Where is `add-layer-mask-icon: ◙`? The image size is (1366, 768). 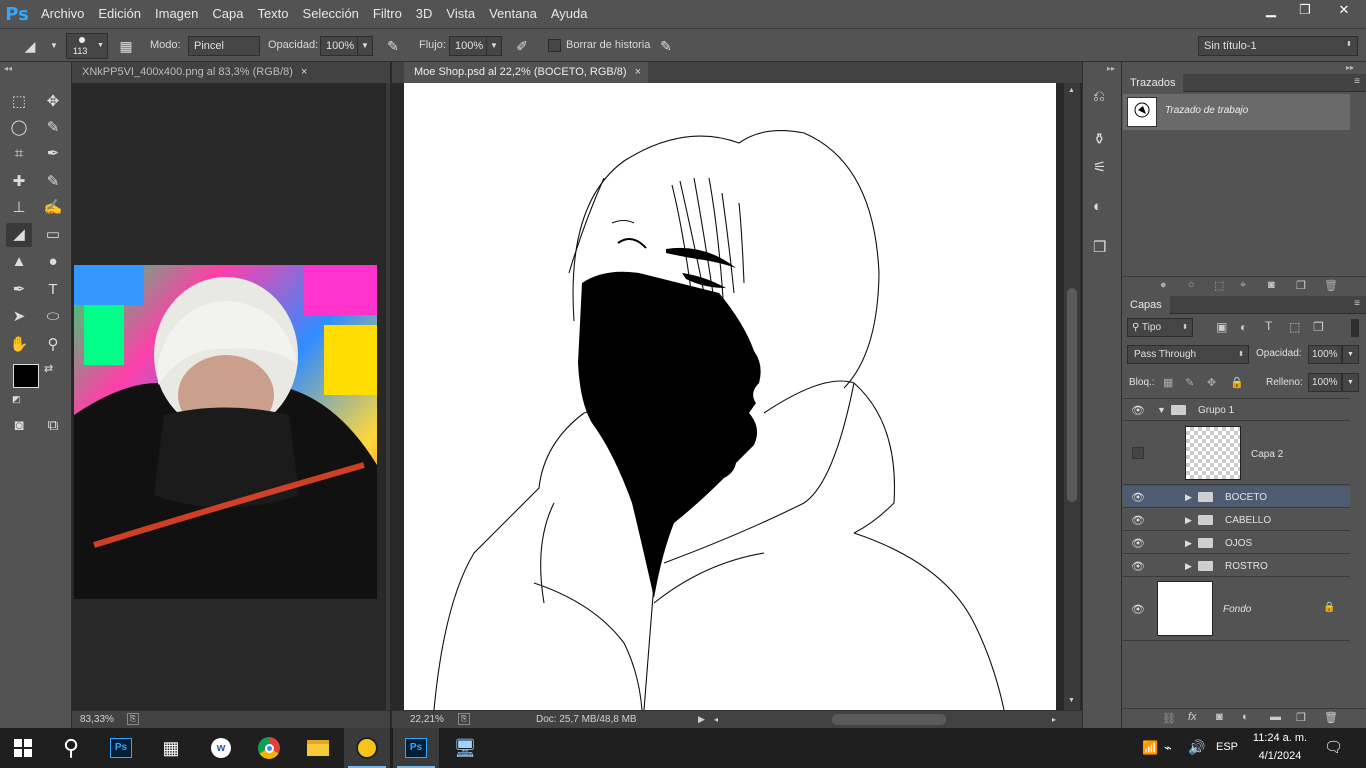 add-layer-mask-icon: ◙ is located at coordinates (1219, 717).